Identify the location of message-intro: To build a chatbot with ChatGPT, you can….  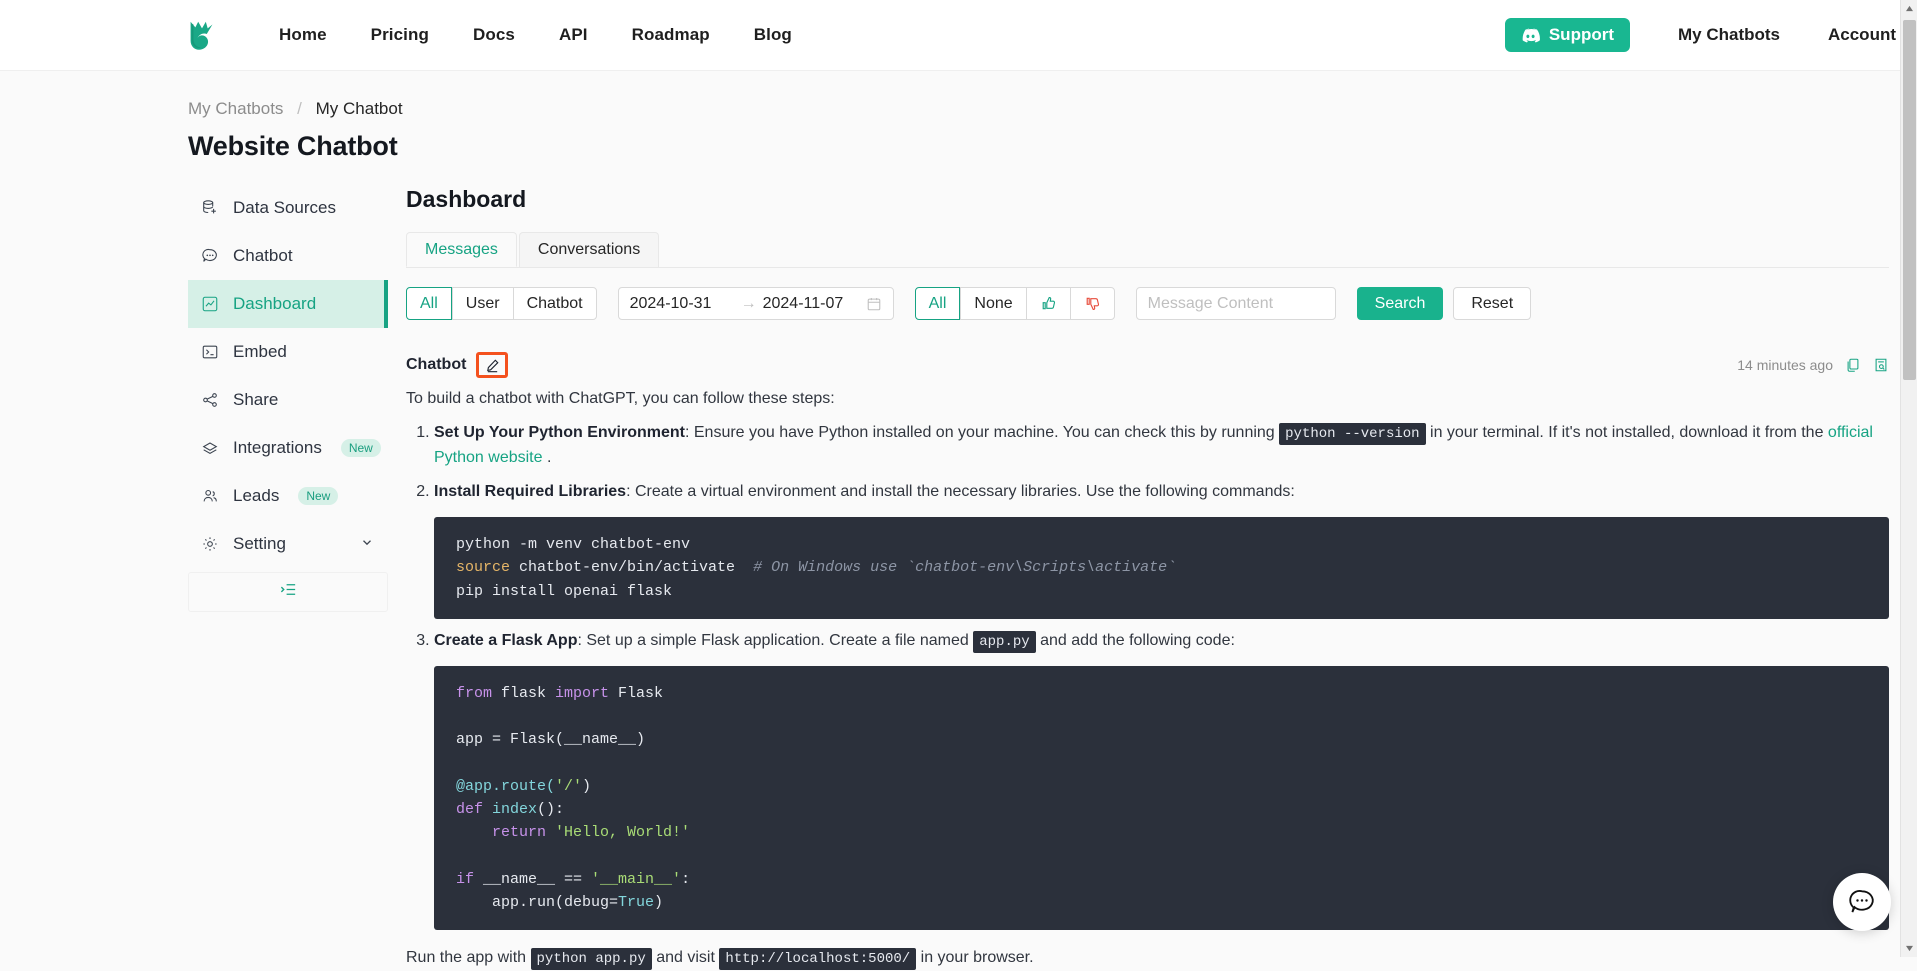
(620, 398).